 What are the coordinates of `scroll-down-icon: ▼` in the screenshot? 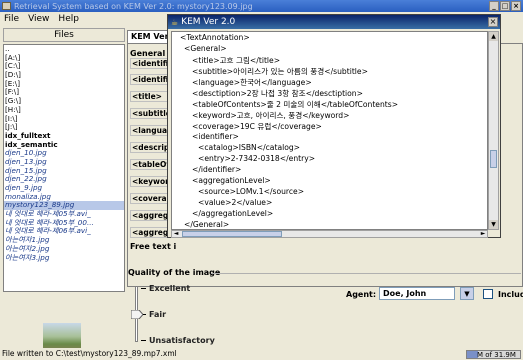 It's located at (493, 224).